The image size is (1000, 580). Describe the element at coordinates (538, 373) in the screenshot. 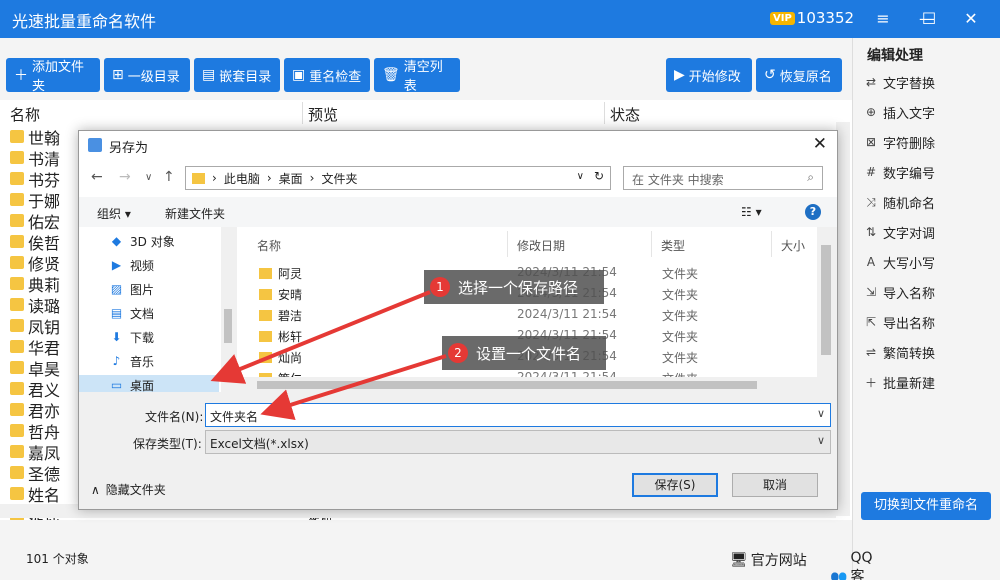

I see `file-row: 策仁2024/3/11 21:54文件夹` at that location.